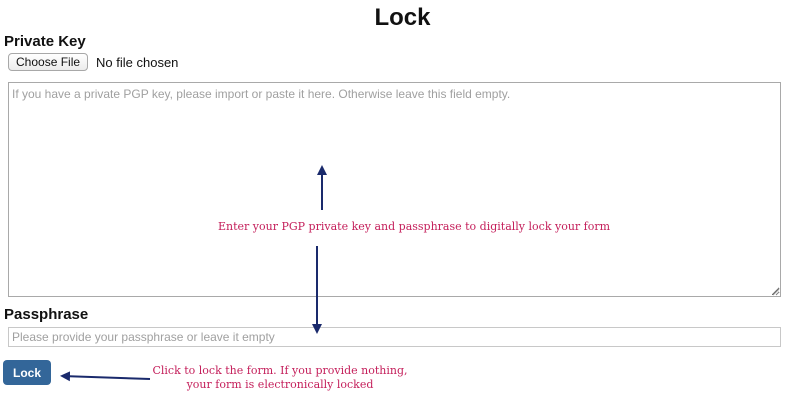  What do you see at coordinates (45, 41) in the screenshot?
I see `private-key-label: Private Key` at bounding box center [45, 41].